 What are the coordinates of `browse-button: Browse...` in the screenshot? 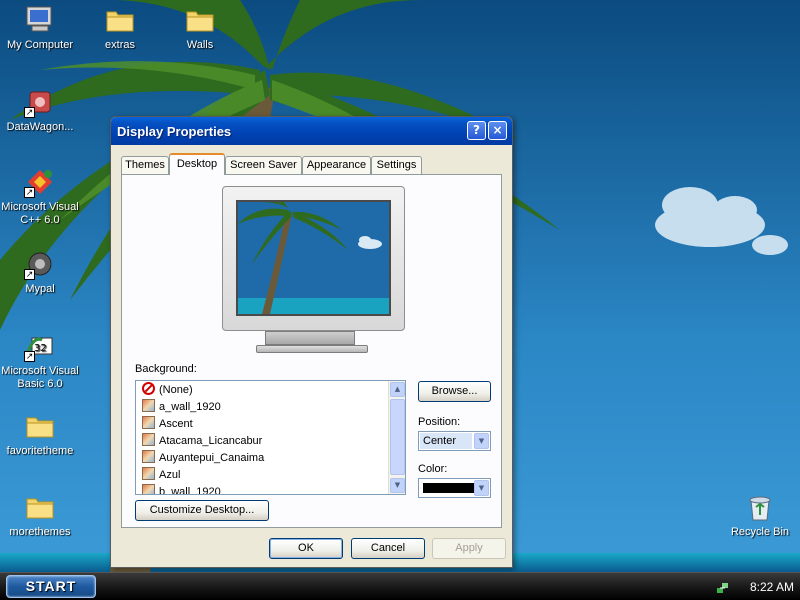 It's located at (454, 391).